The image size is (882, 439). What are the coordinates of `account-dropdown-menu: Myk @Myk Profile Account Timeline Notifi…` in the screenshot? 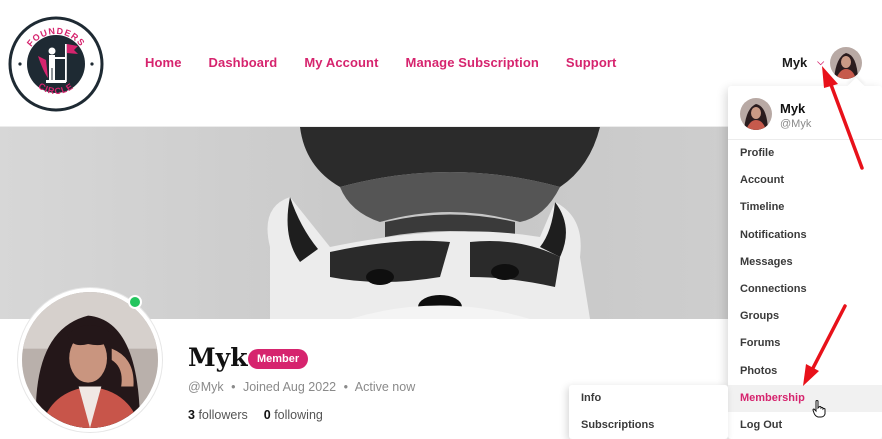 It's located at (805, 262).